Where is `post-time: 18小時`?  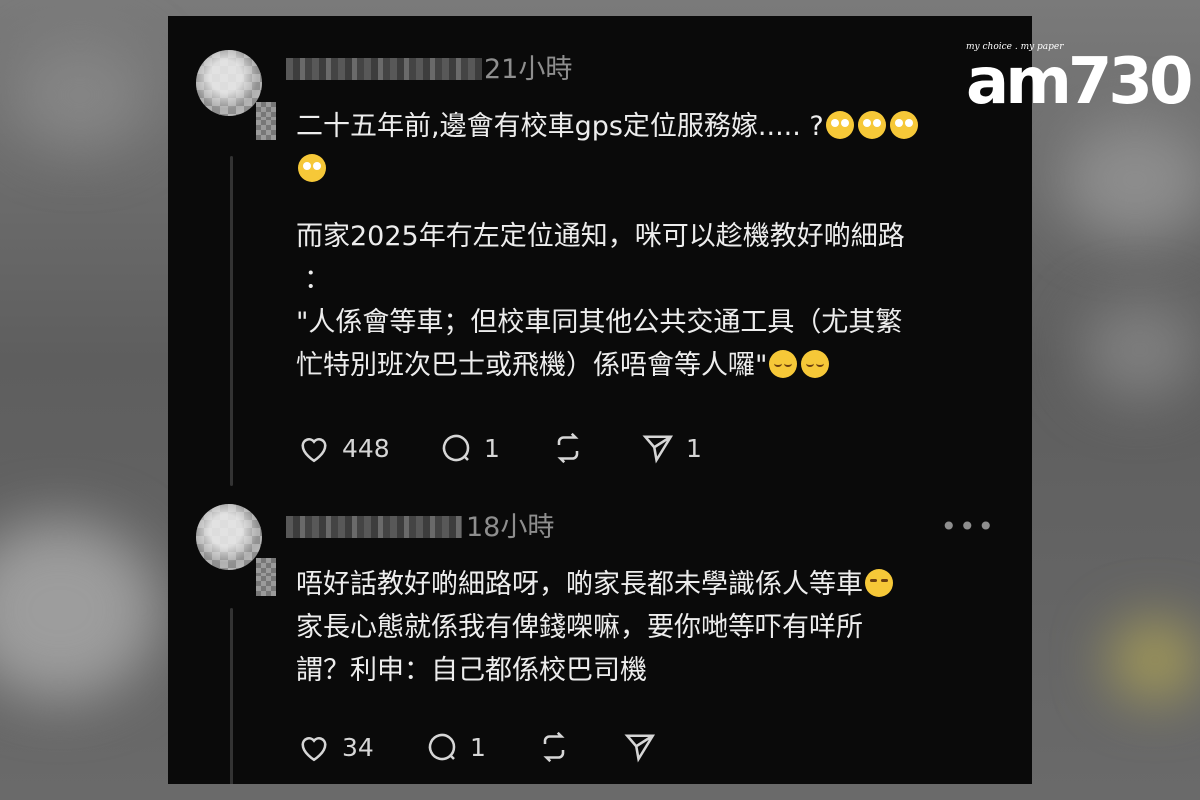
post-time: 18小時 is located at coordinates (510, 527).